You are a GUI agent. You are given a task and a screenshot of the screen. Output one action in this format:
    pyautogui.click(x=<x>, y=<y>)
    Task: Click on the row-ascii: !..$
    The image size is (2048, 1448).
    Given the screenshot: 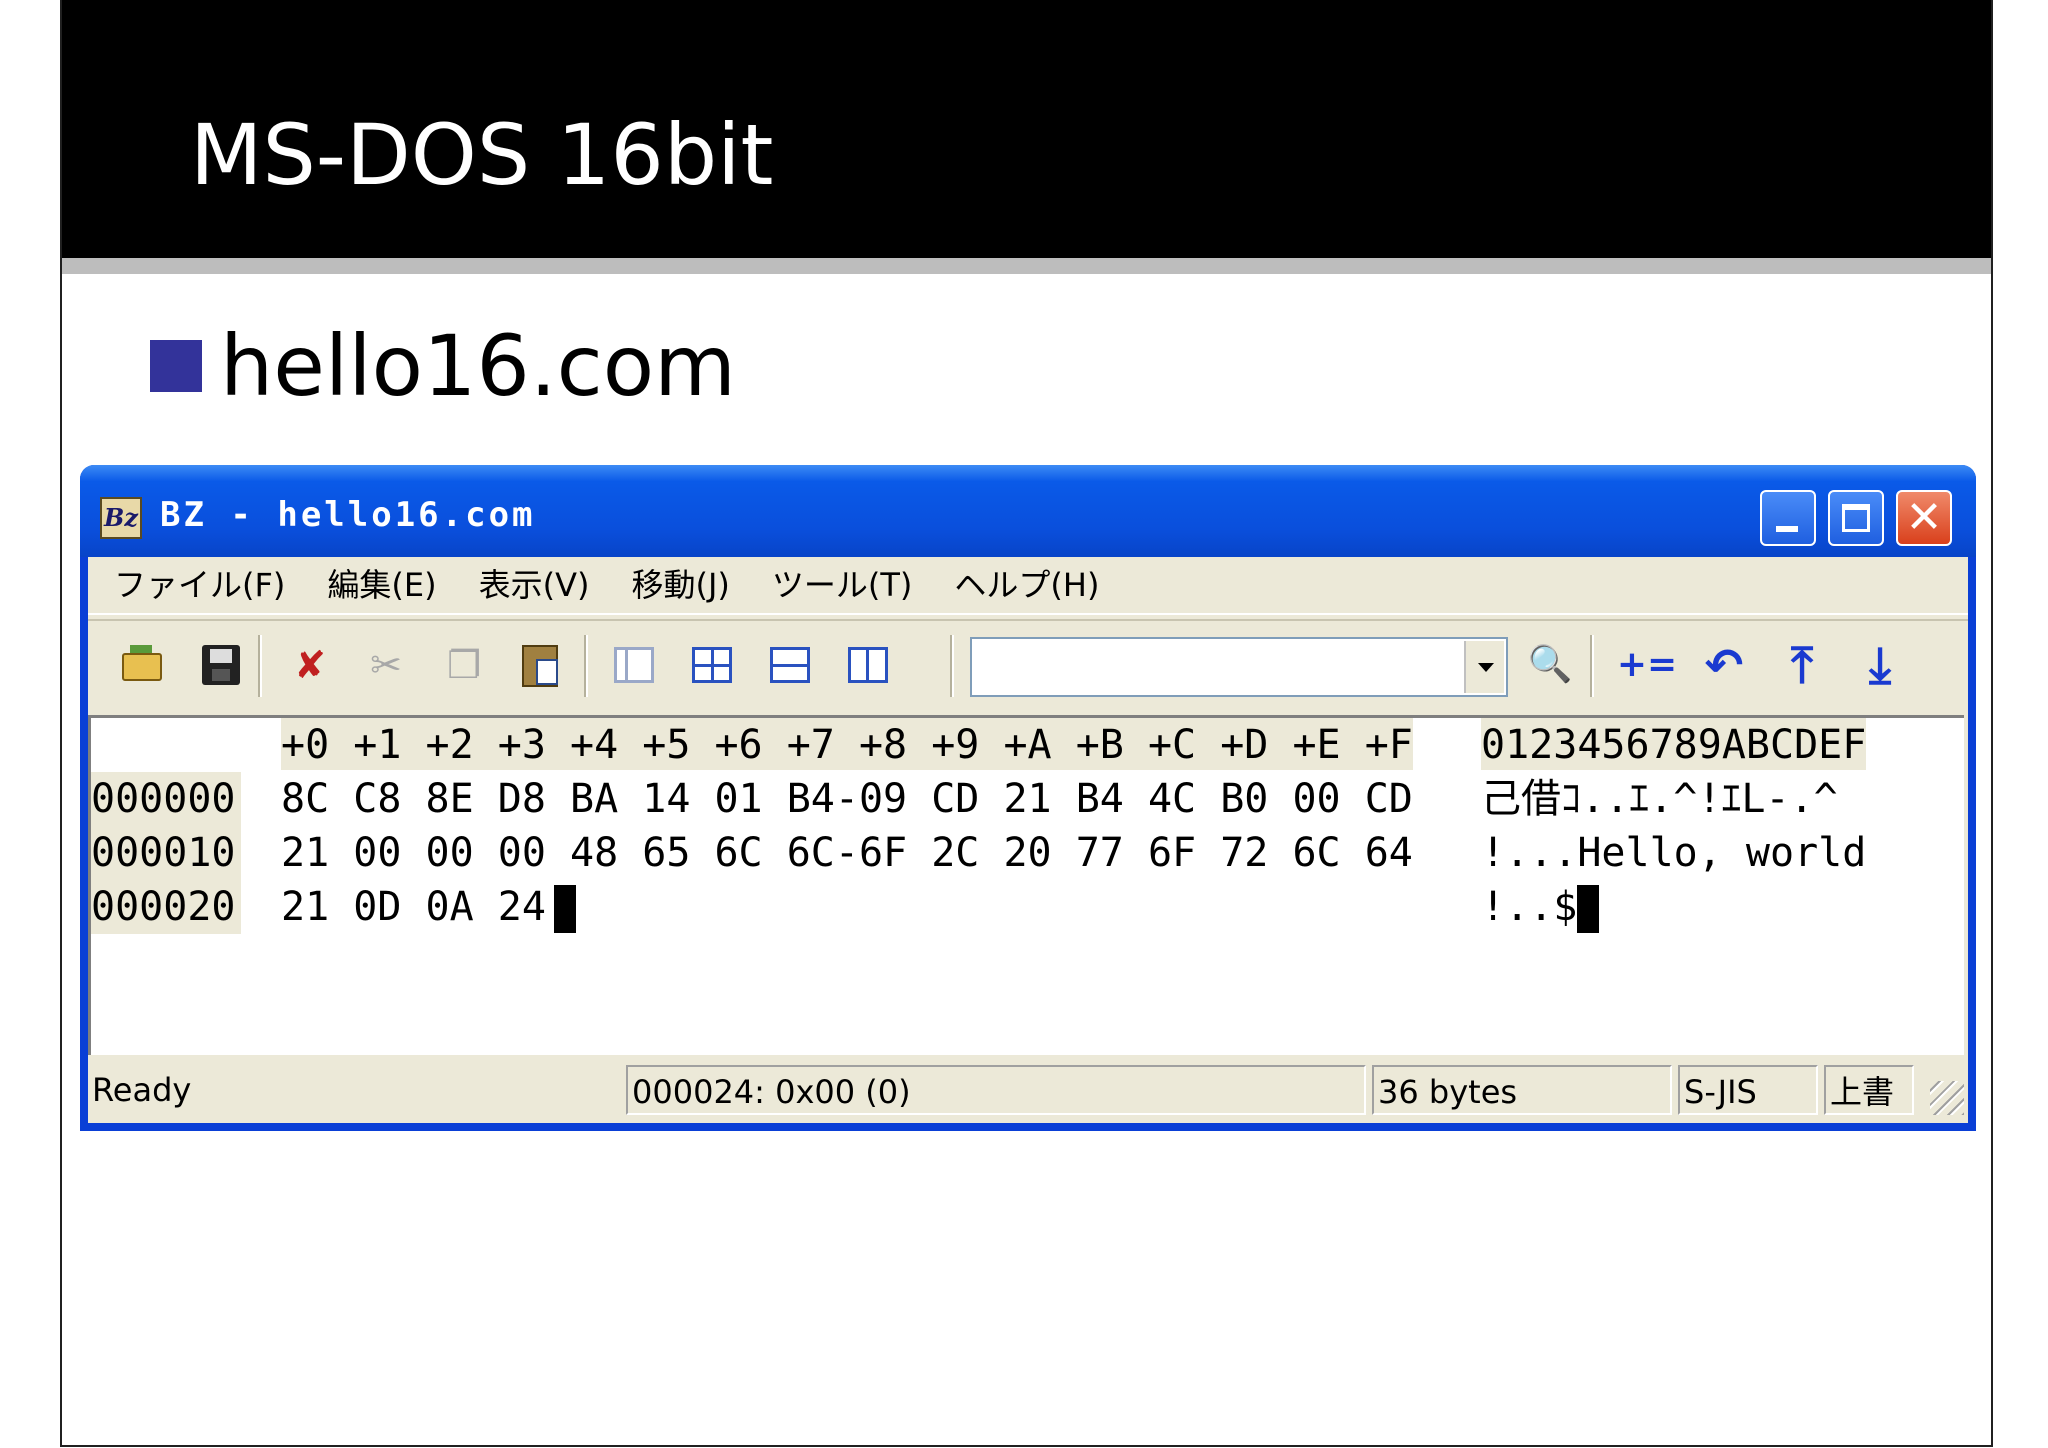 What is the action you would take?
    pyautogui.click(x=1540, y=907)
    